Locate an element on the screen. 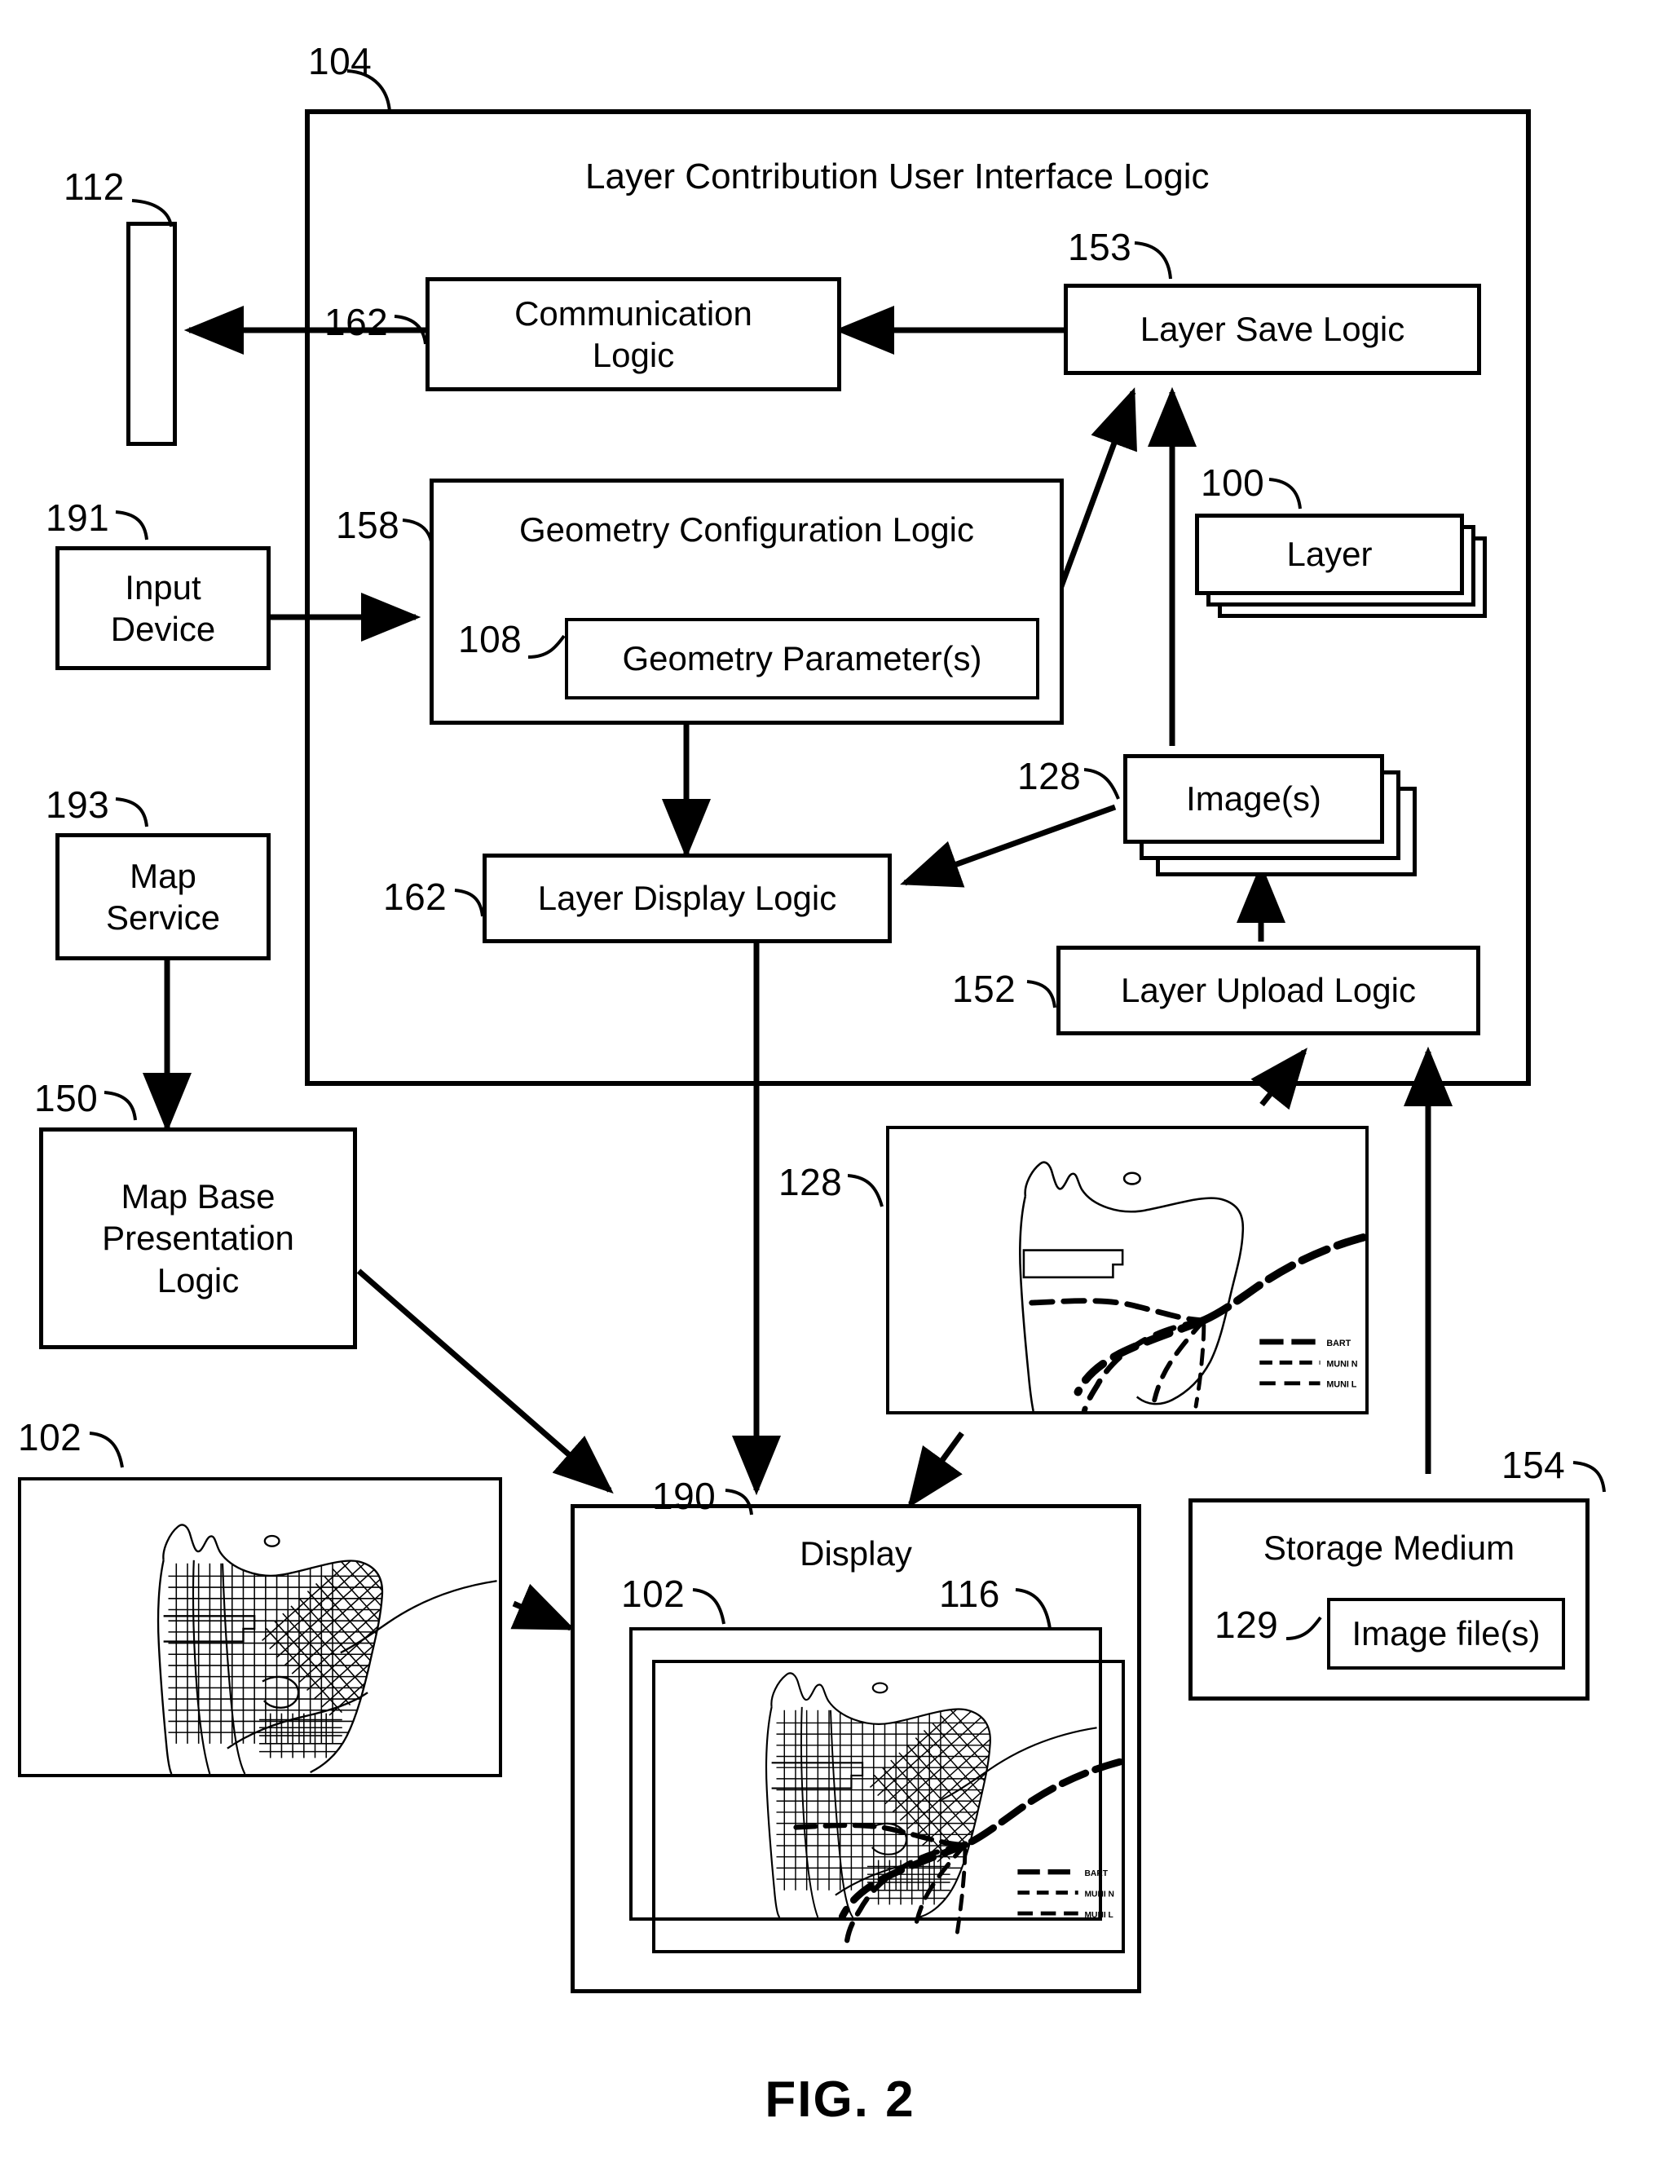 This screenshot has height=2184, width=1680. layer-stack: Layer is located at coordinates (1350, 571).